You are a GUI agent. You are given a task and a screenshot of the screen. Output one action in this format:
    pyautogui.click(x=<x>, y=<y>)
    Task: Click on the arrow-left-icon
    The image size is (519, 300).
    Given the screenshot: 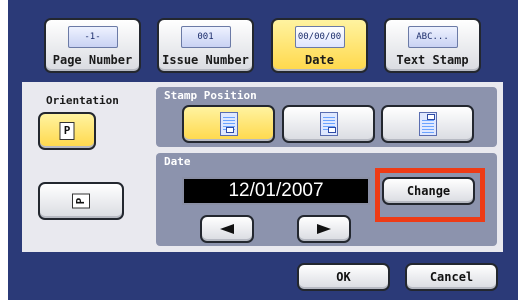 What is the action you would take?
    pyautogui.click(x=227, y=229)
    